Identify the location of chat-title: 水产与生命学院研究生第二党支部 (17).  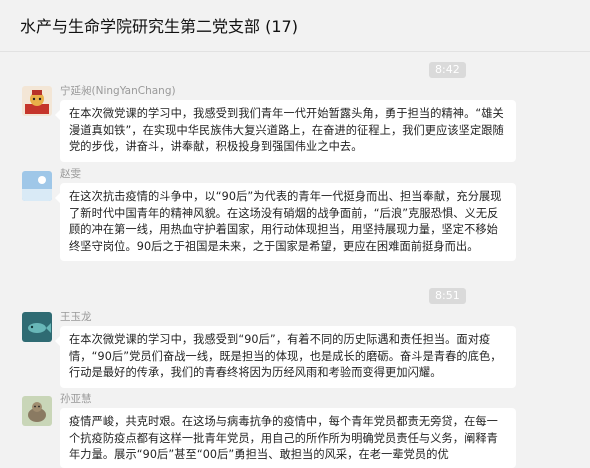
(159, 26).